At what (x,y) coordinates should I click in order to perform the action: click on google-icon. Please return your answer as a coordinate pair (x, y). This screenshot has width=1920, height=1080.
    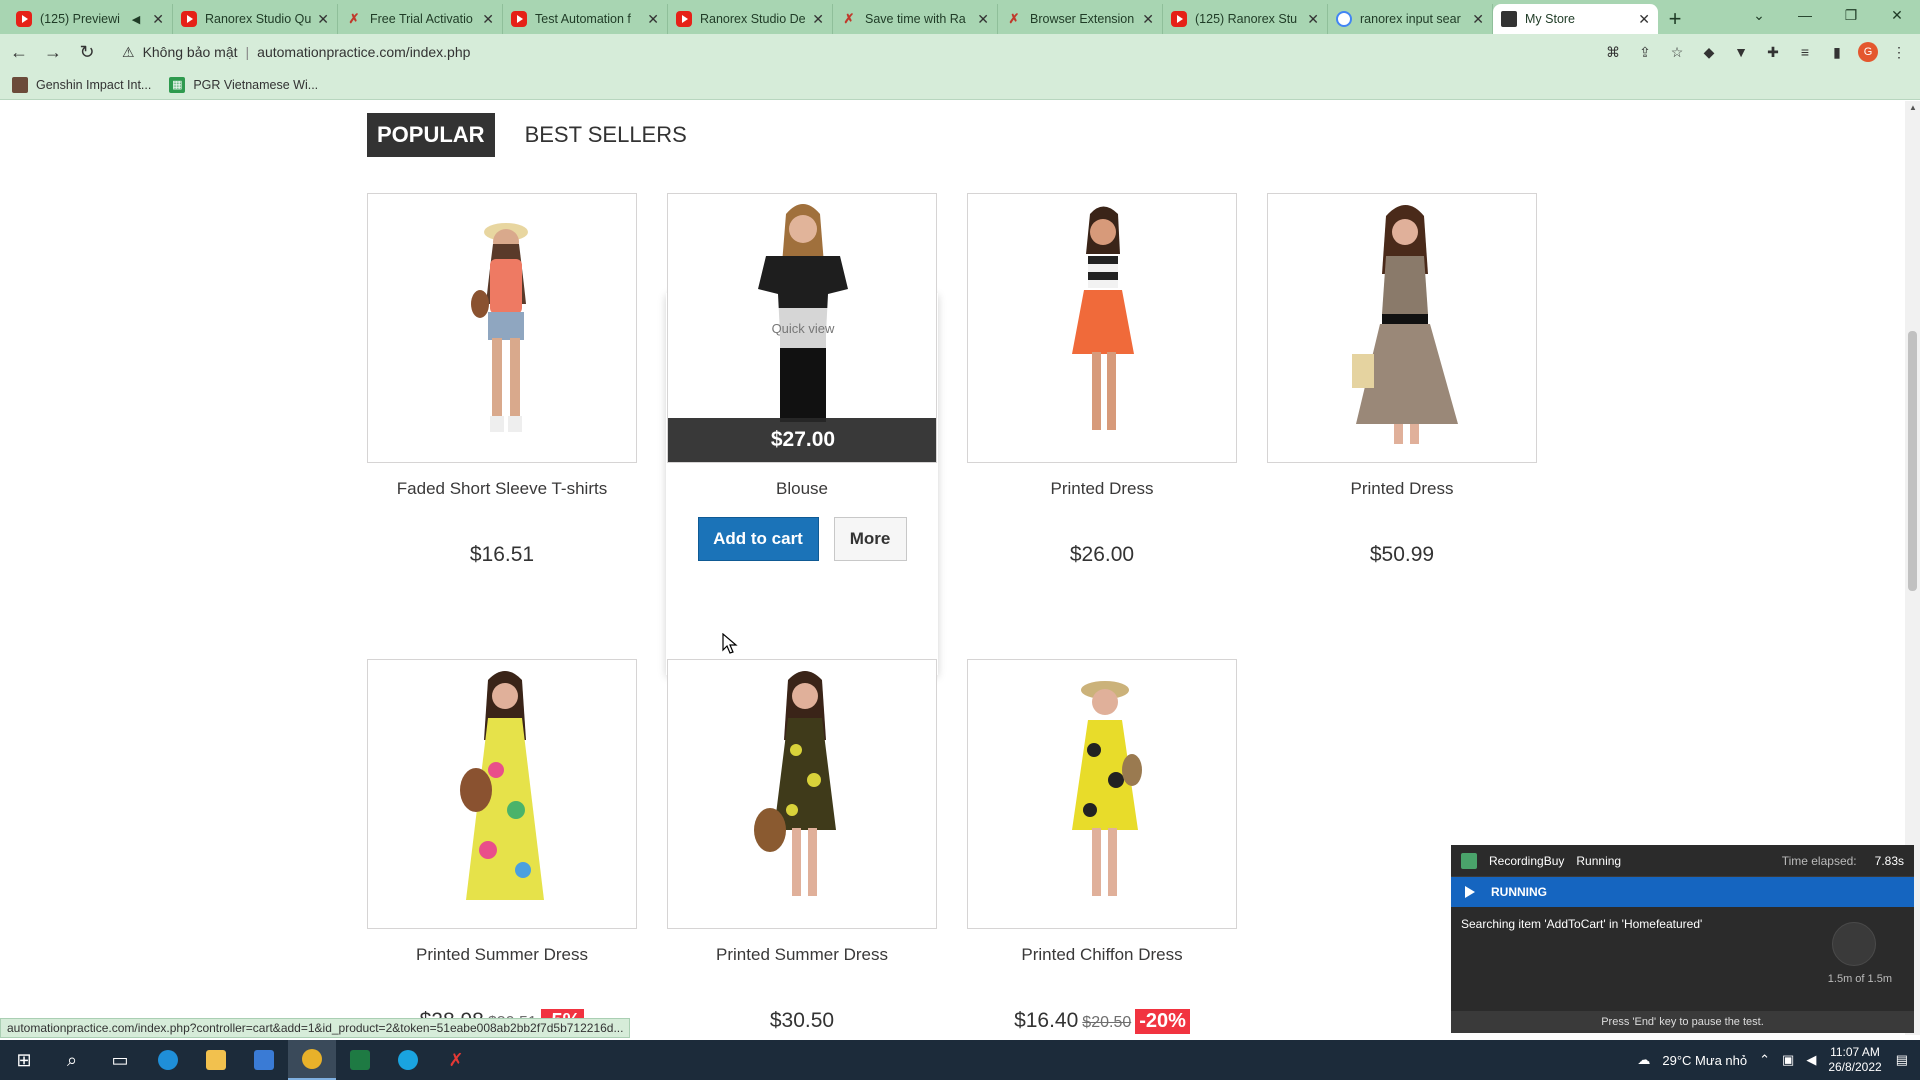
    Looking at the image, I should click on (1344, 19).